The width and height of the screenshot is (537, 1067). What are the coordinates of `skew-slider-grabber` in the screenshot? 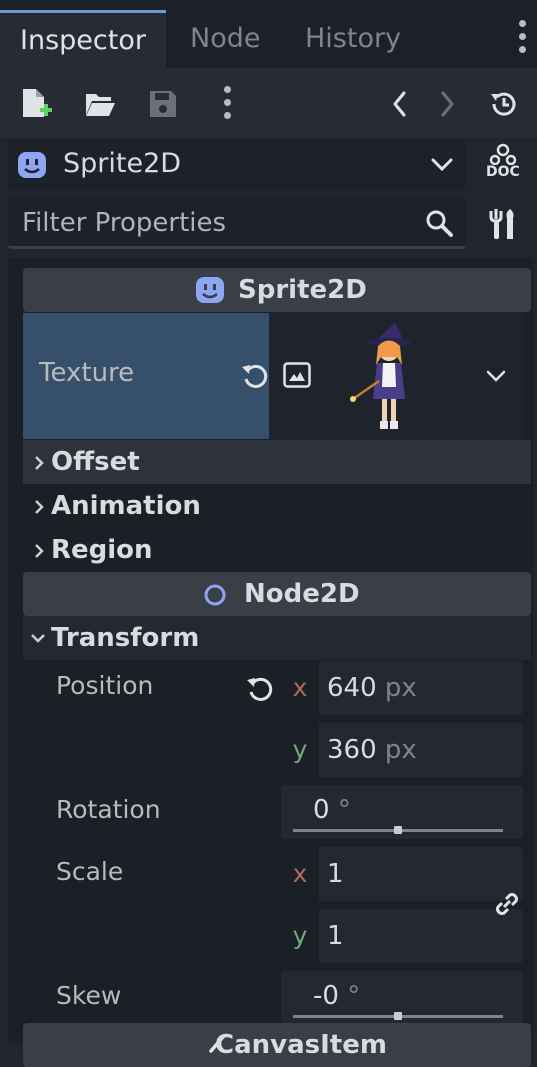 It's located at (398, 1016).